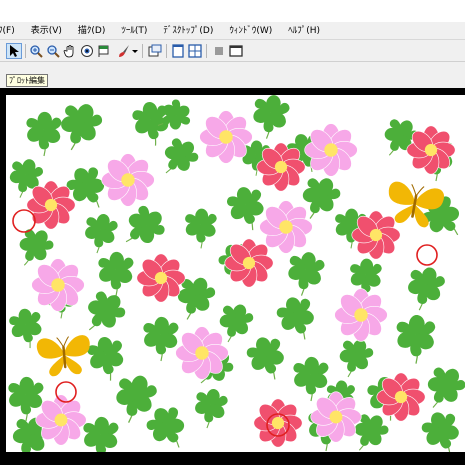 This screenshot has height=465, width=465. I want to click on tile-window-button, so click(195, 51).